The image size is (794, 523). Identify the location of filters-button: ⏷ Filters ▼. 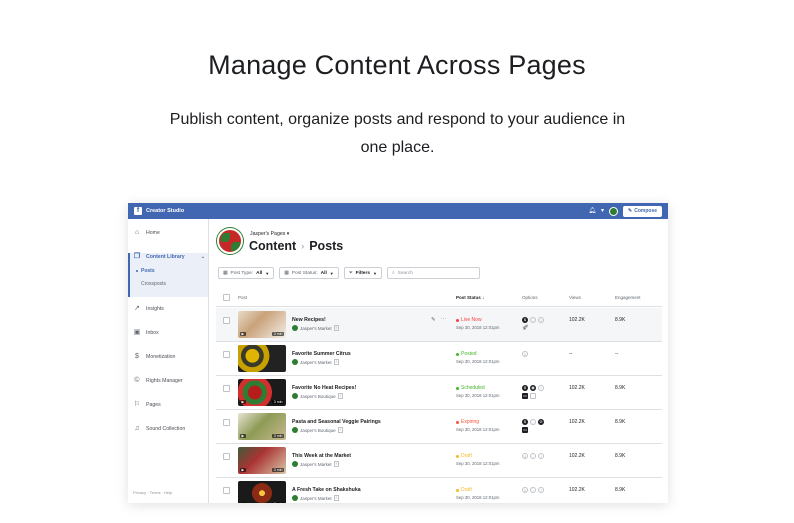
(362, 273).